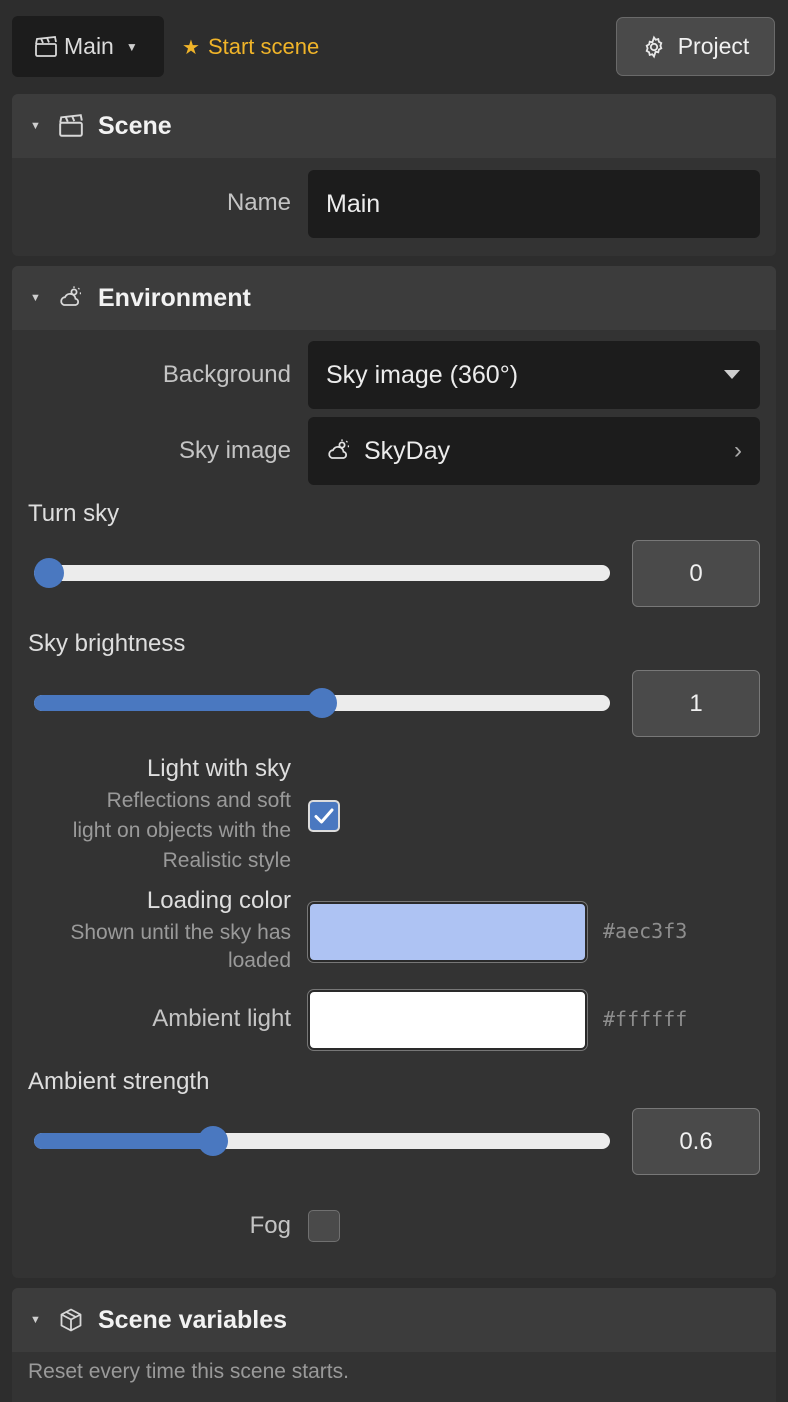 The image size is (788, 1402). What do you see at coordinates (732, 374) in the screenshot?
I see `dropdown-arrow-icon` at bounding box center [732, 374].